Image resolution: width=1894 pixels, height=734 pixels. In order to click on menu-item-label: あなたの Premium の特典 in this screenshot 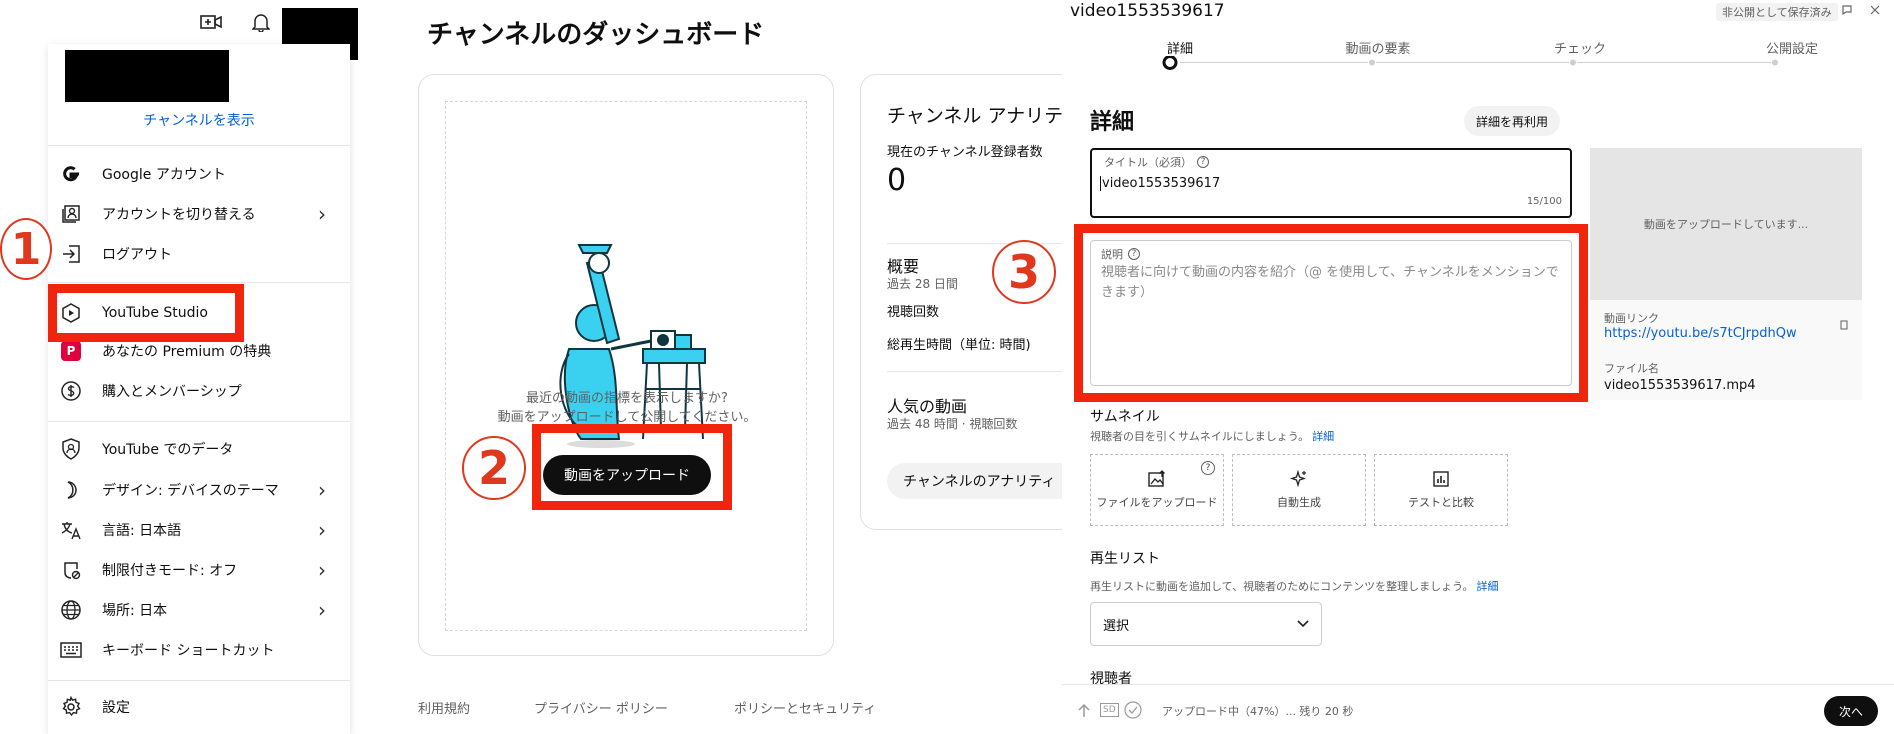, I will do `click(187, 352)`.